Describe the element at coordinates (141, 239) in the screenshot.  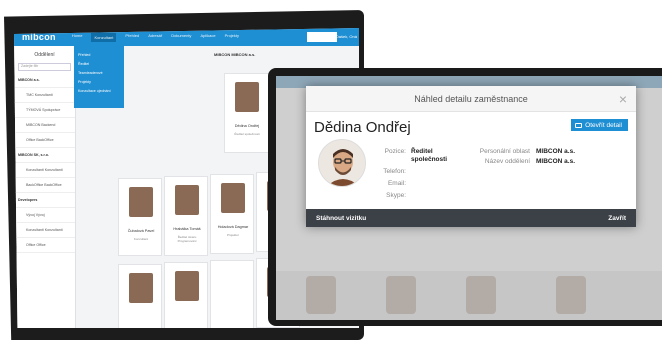
I see `employee-role: Konzultant` at that location.